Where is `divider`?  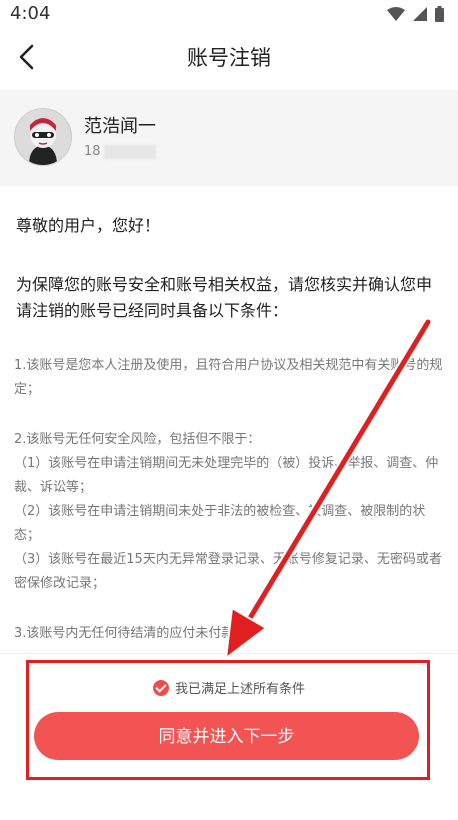
divider is located at coordinates (229, 653).